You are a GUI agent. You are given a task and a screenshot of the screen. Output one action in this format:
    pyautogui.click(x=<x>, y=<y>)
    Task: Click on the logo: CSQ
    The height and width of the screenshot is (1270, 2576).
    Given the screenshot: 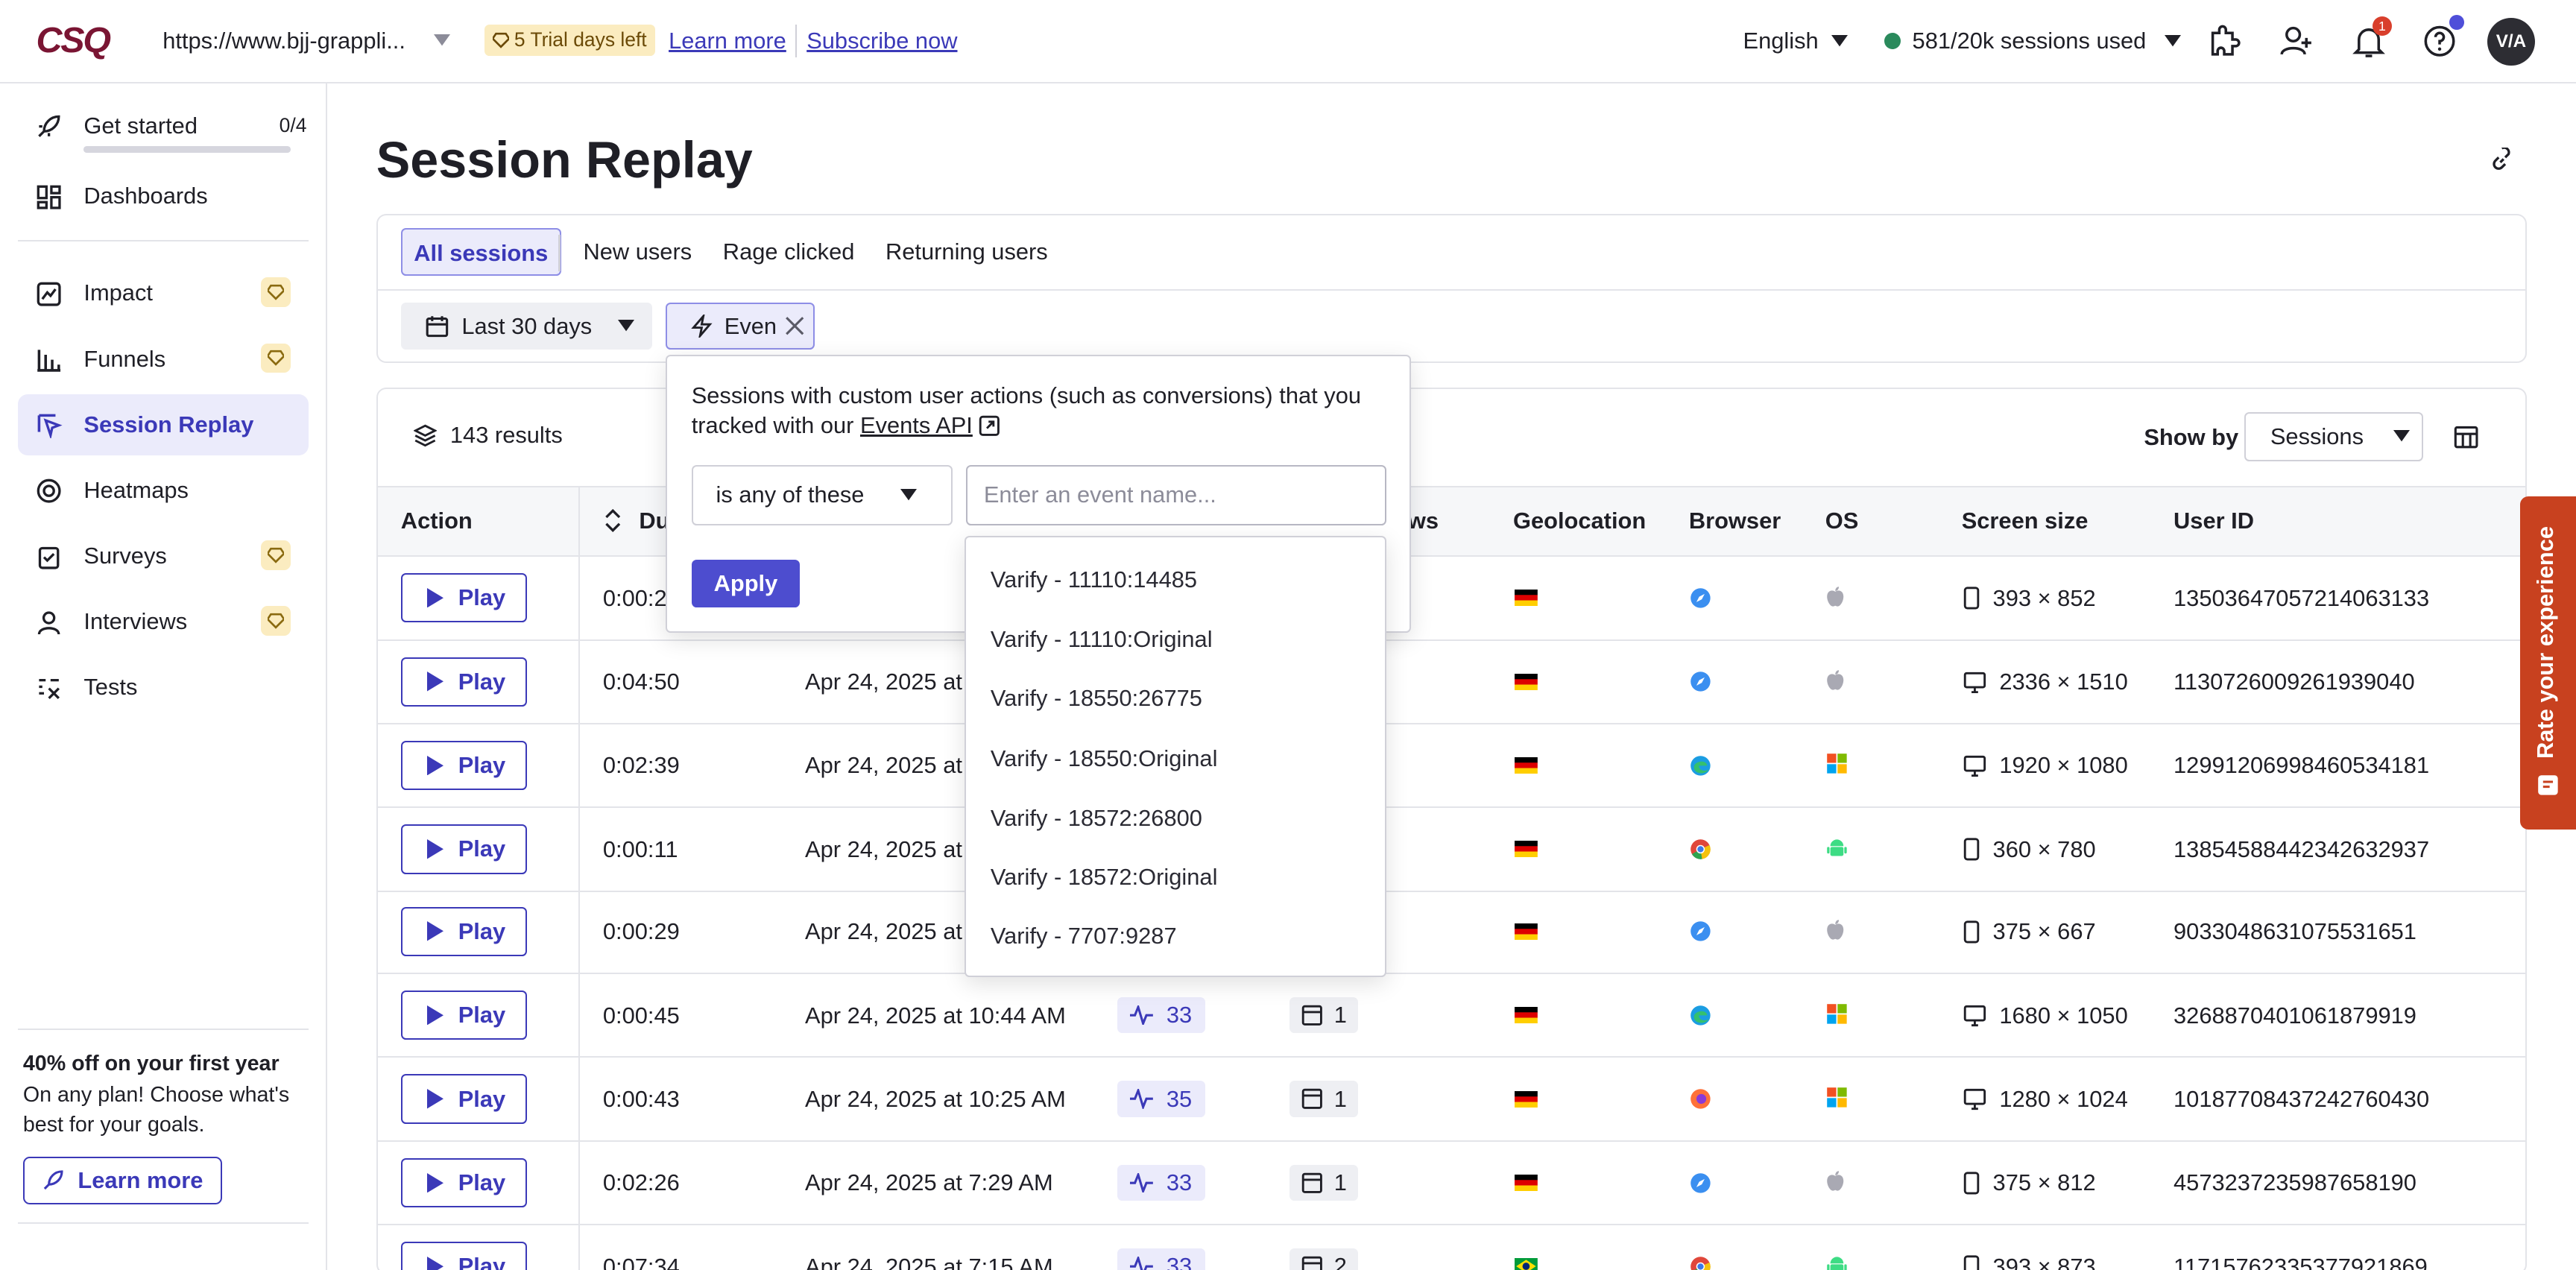 What is the action you would take?
    pyautogui.click(x=73, y=40)
    